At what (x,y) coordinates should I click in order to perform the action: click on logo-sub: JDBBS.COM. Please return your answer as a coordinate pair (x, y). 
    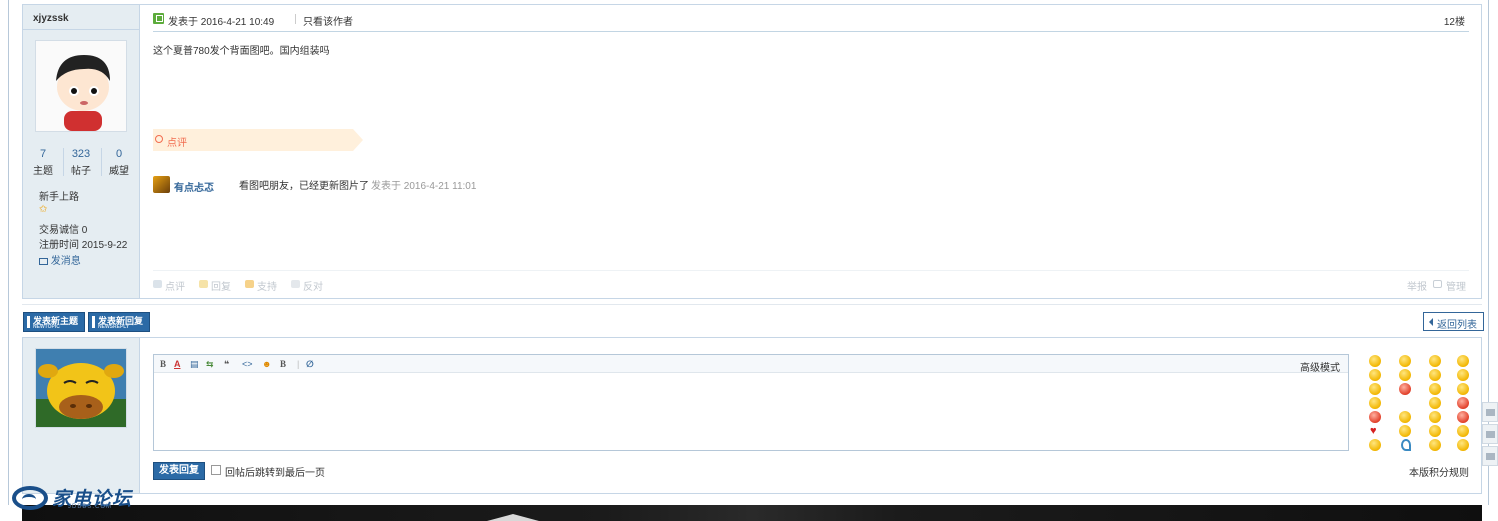
    Looking at the image, I should click on (90, 507).